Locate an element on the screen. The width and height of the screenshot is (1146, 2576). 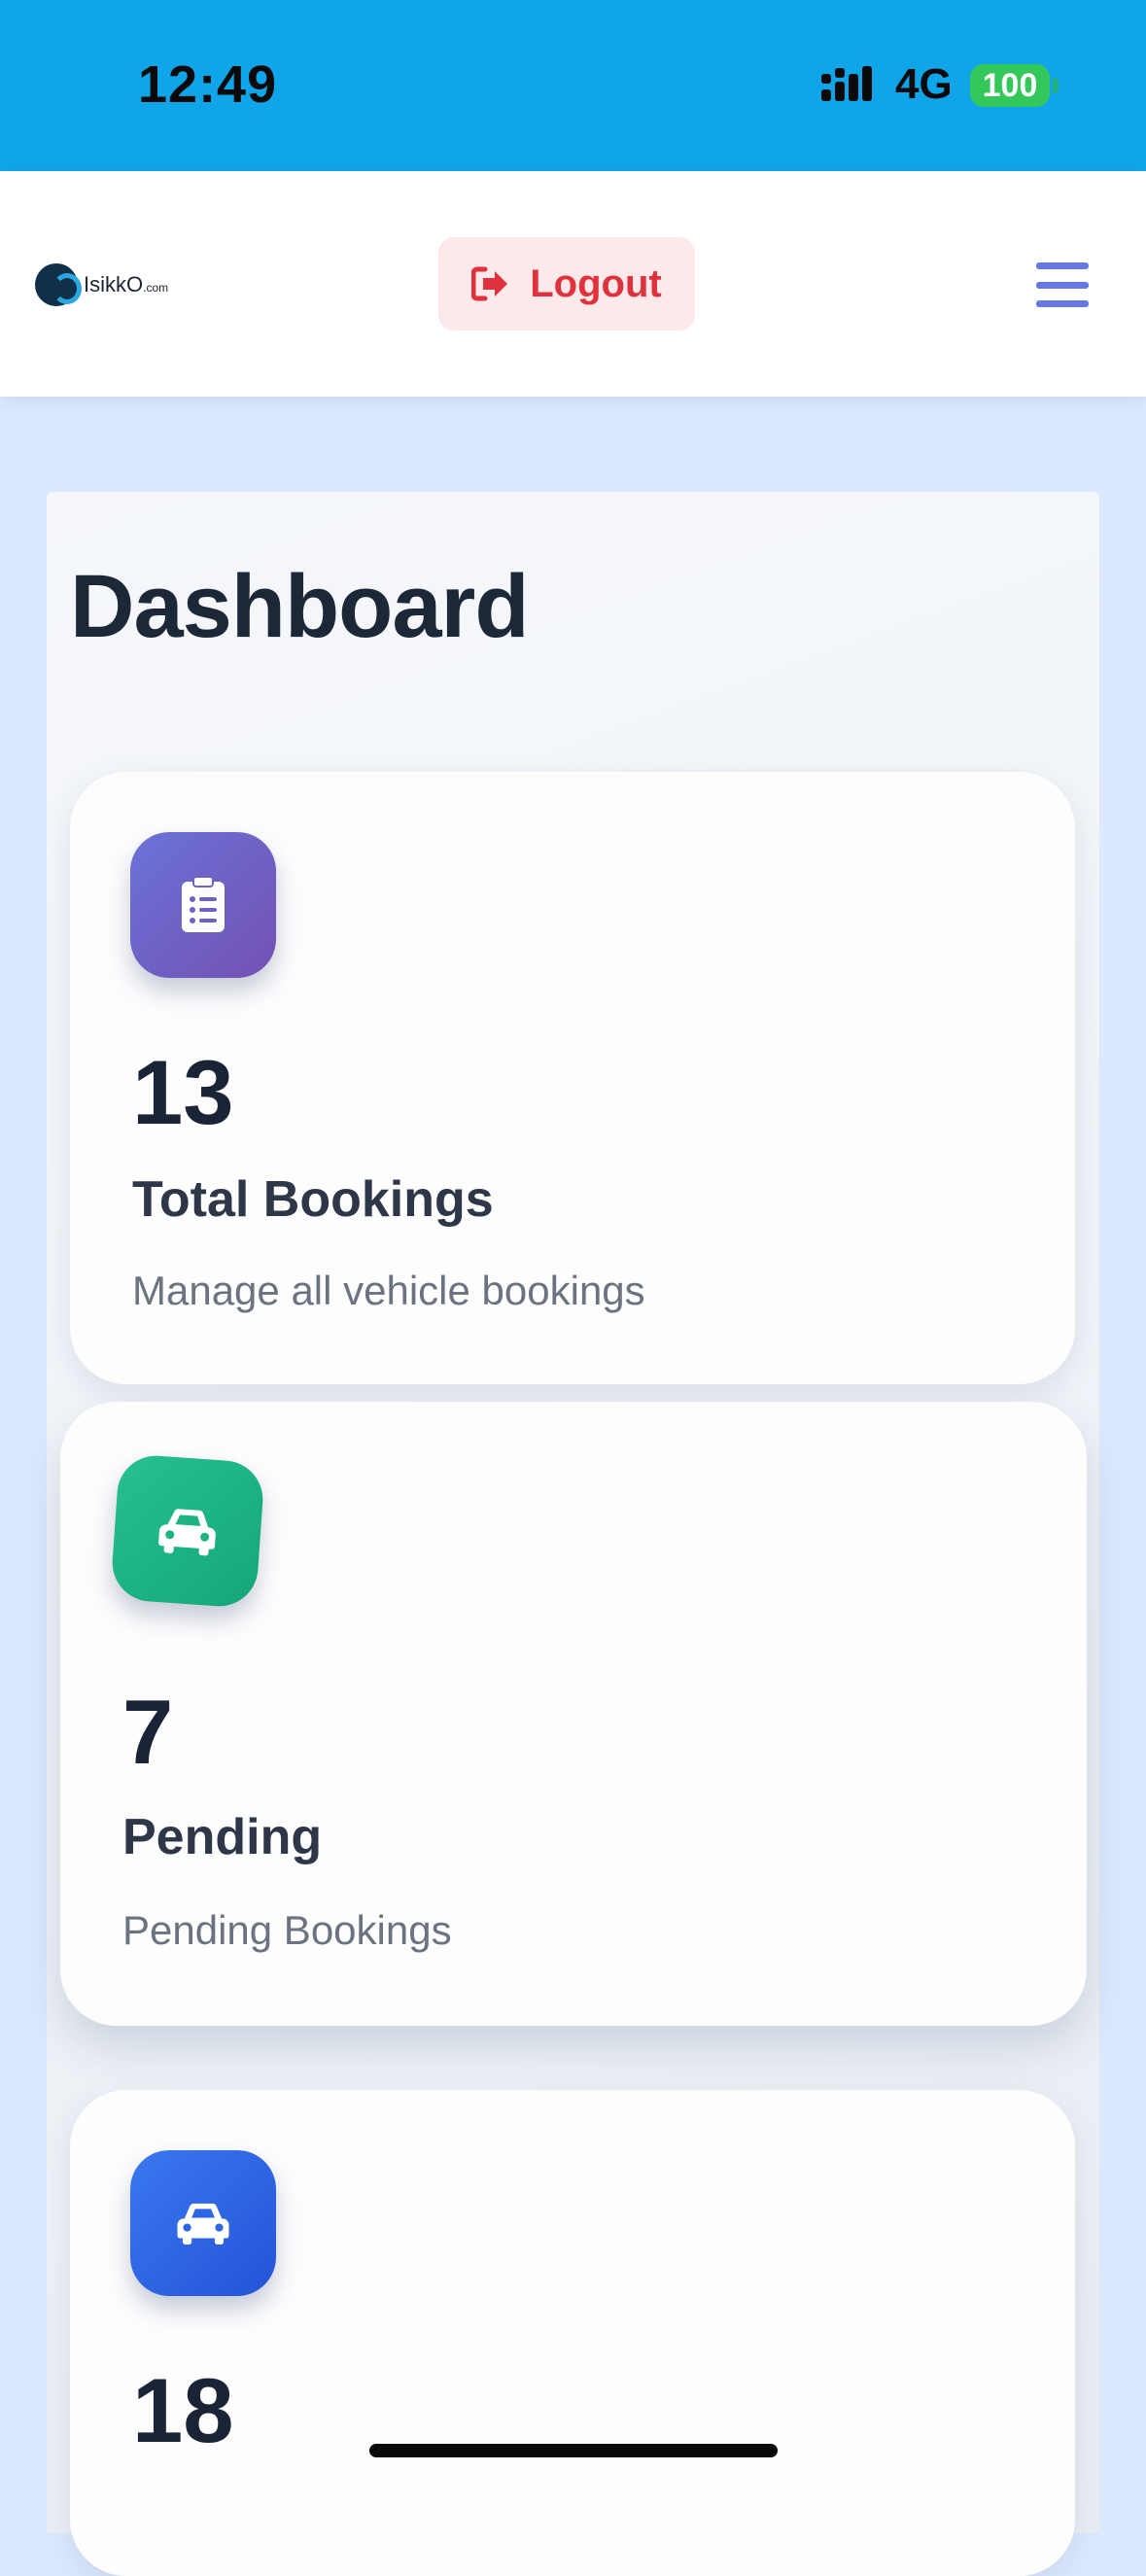
top-navbar: IsikkO.com Logout is located at coordinates (573, 284).